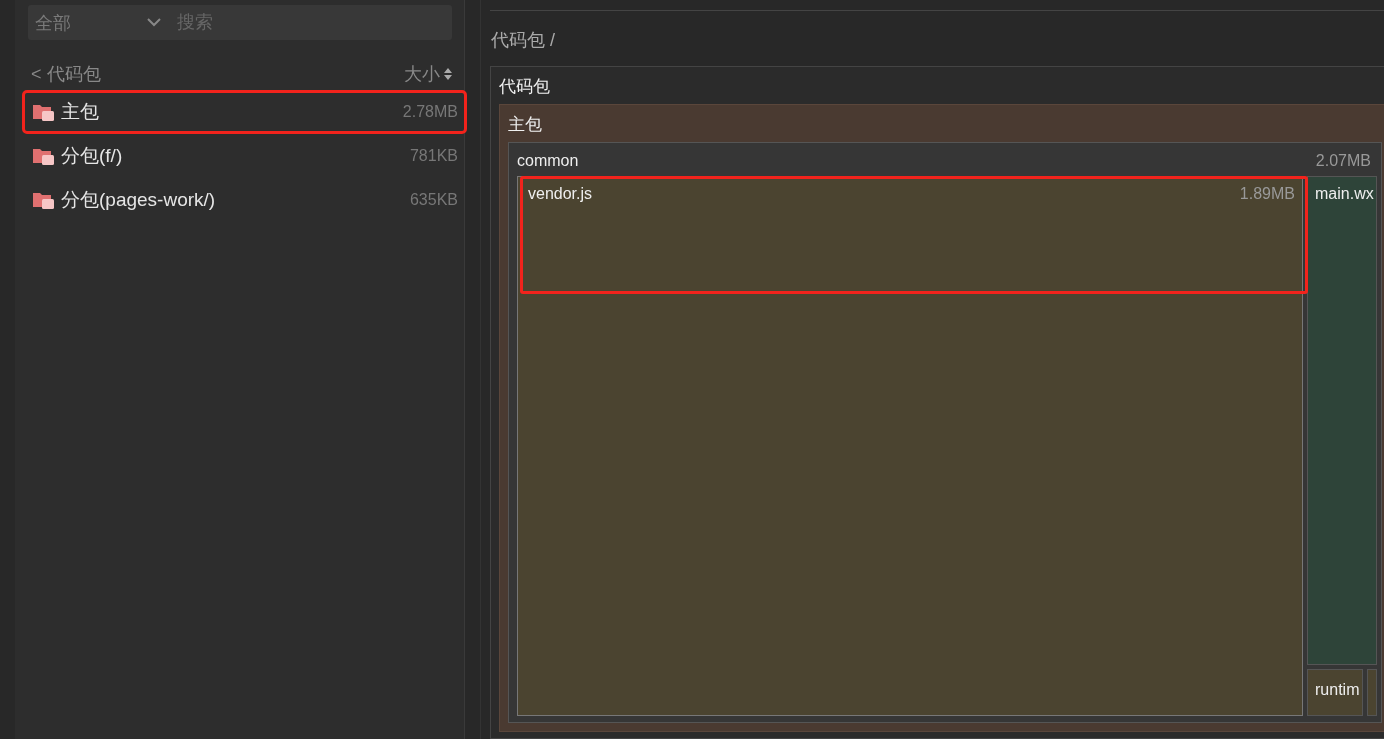  I want to click on sort-label: 大小, so click(422, 74).